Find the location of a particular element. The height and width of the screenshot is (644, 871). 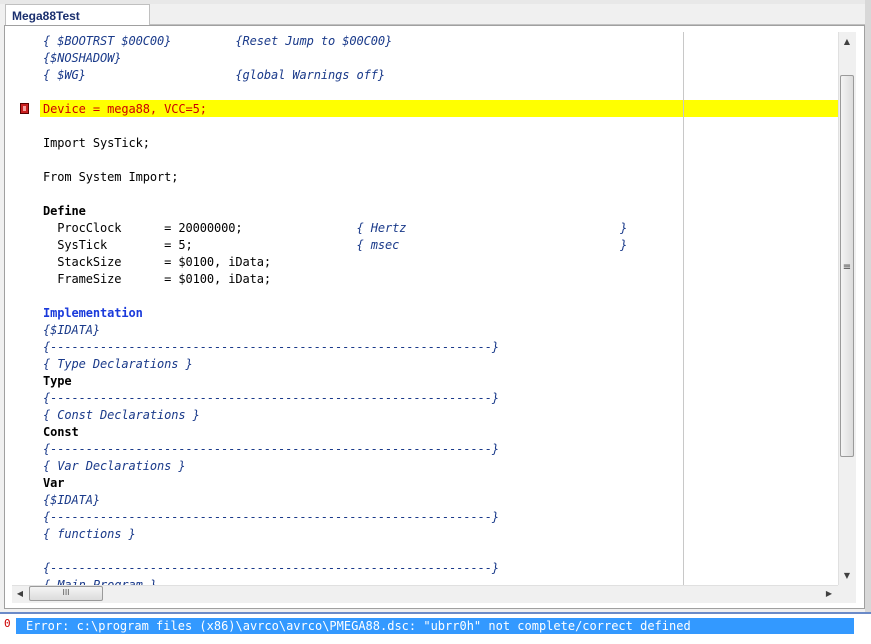

code-line: { $WG} {global Warnings off} is located at coordinates (368, 75).